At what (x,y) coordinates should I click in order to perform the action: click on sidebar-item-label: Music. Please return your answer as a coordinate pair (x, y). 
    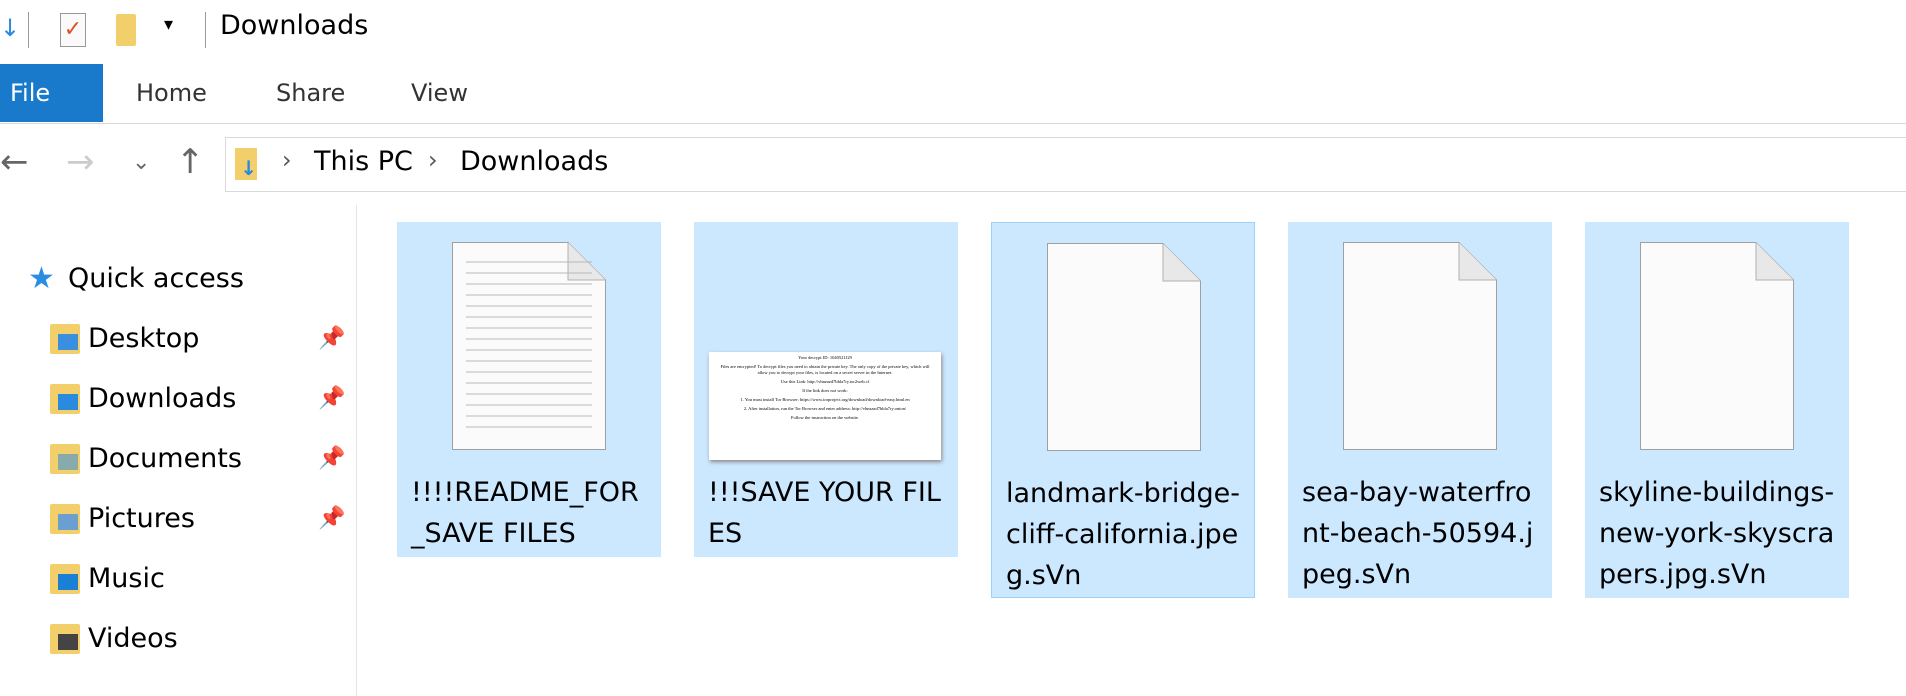
    Looking at the image, I should click on (126, 578).